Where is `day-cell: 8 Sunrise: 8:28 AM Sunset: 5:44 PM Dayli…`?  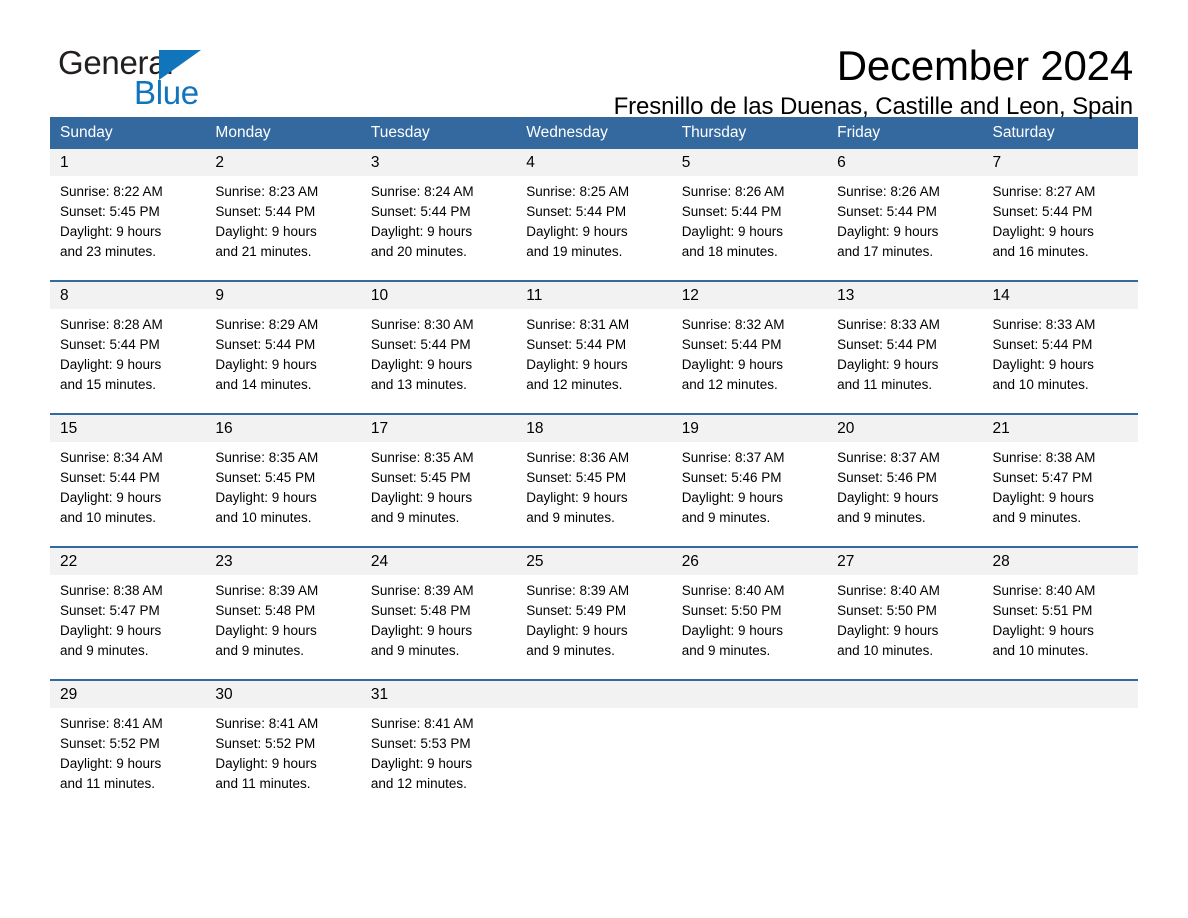
day-cell: 8 Sunrise: 8:28 AM Sunset: 5:44 PM Dayli… is located at coordinates (128, 347).